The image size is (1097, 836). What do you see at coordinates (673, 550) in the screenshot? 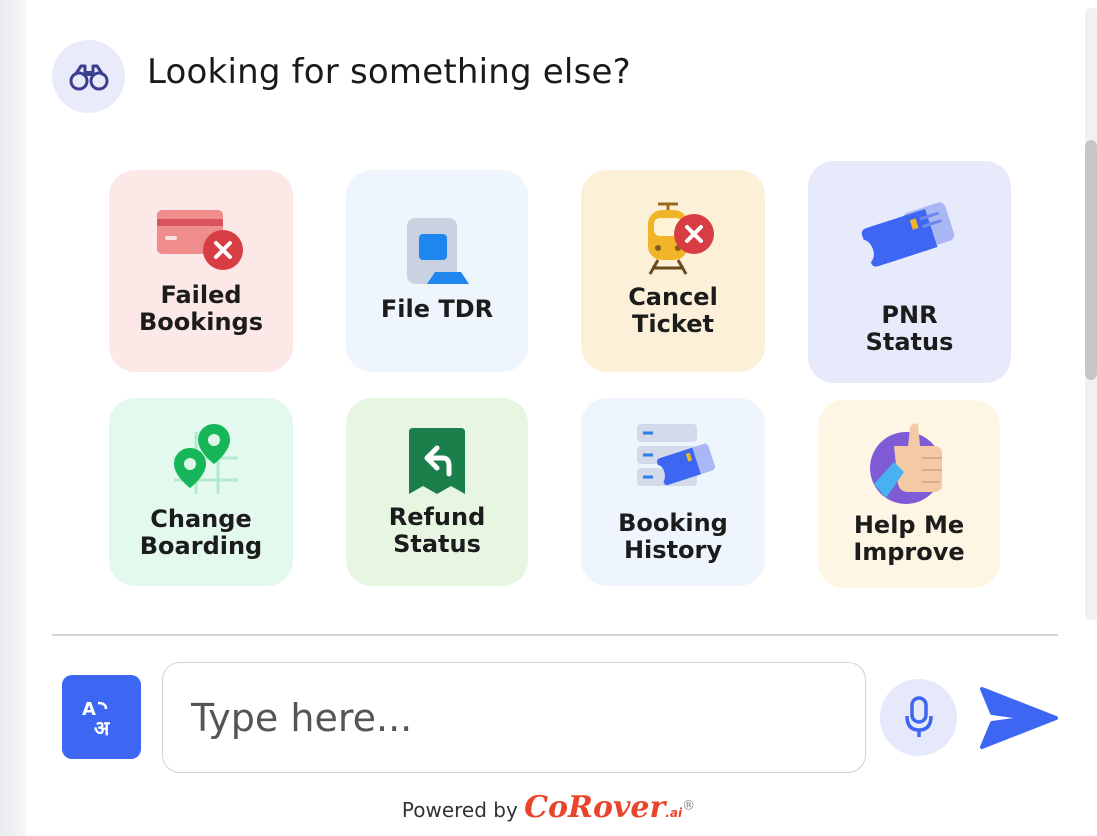
I see `tile-label-line2: History` at bounding box center [673, 550].